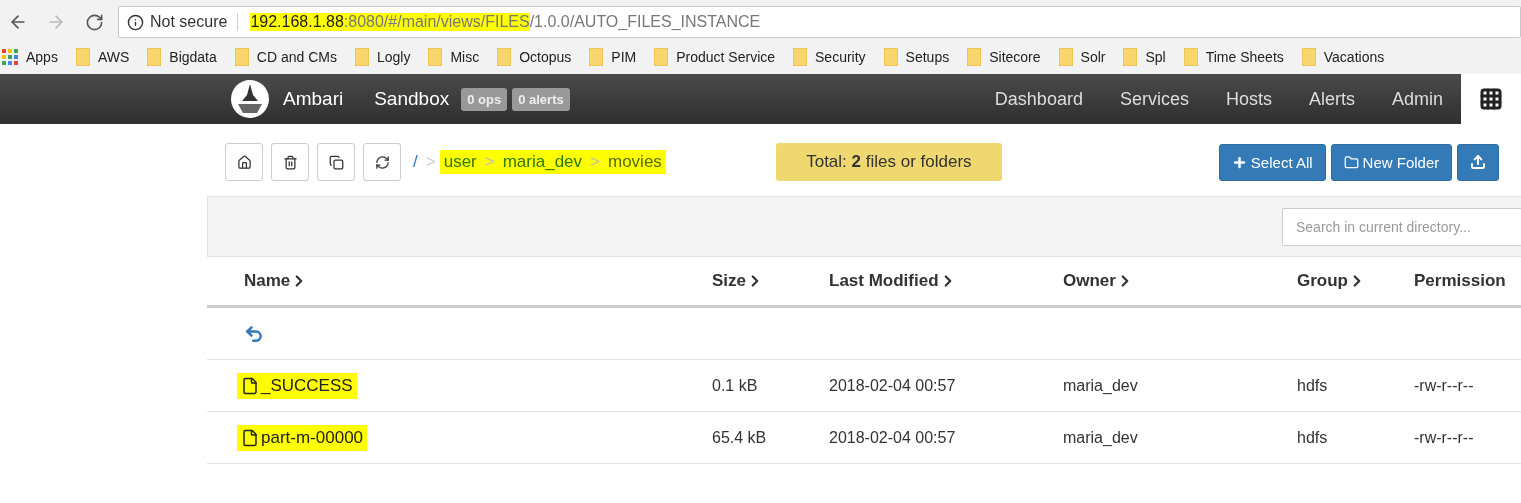 Image resolution: width=1521 pixels, height=503 pixels. I want to click on refresh-icon, so click(382, 162).